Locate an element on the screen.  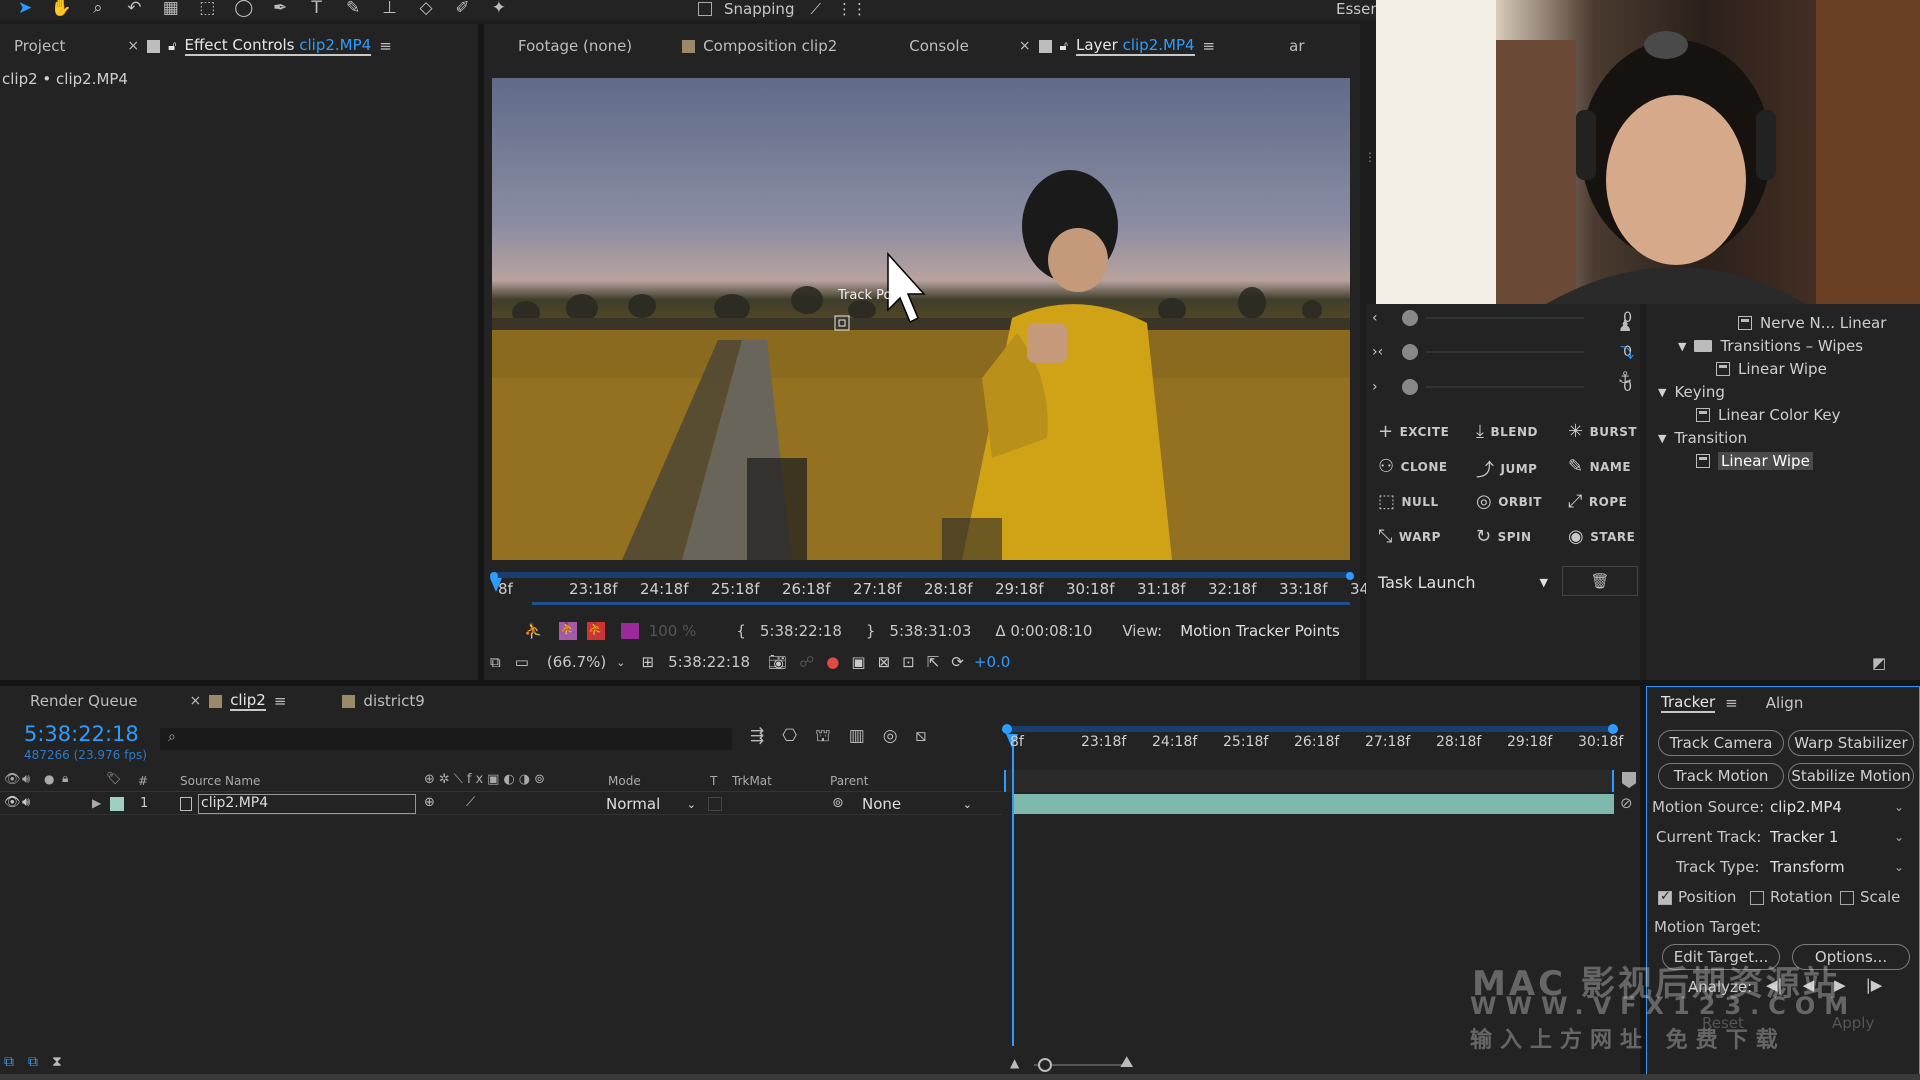
anchor-icon: ⚓︎ is located at coordinates (1625, 377).